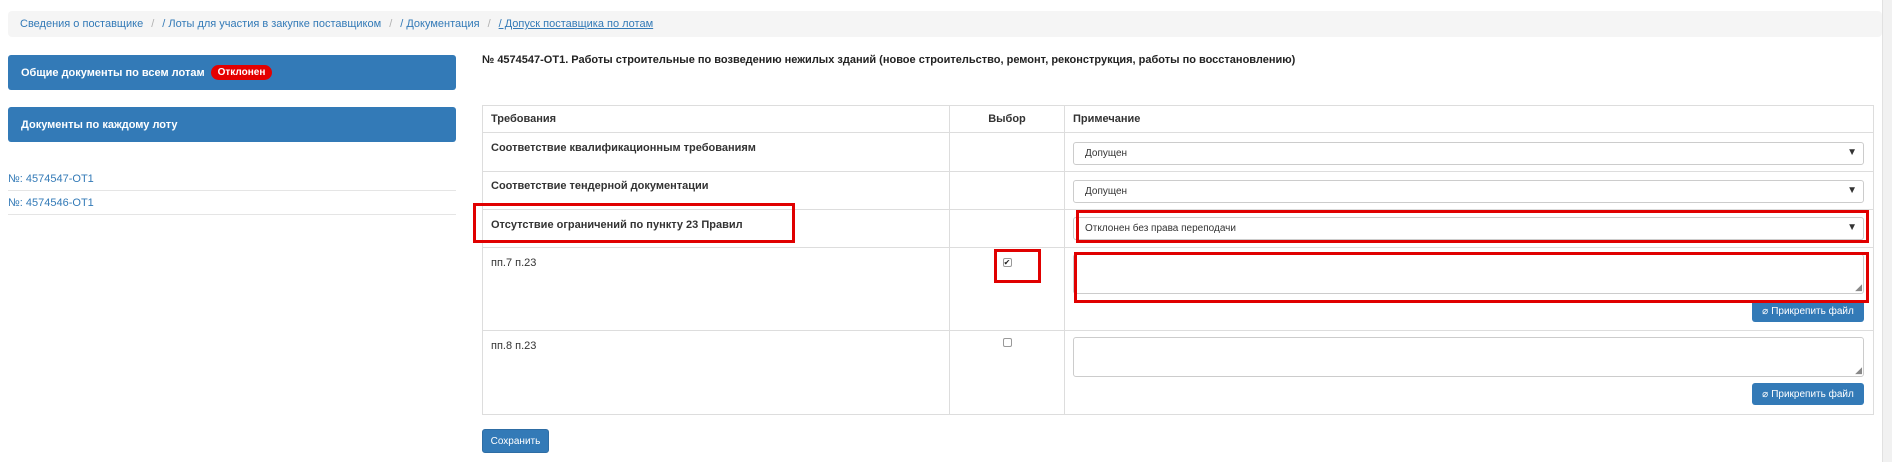 The height and width of the screenshot is (462, 1892). What do you see at coordinates (241, 72) in the screenshot?
I see `status-badge: Отклонен` at bounding box center [241, 72].